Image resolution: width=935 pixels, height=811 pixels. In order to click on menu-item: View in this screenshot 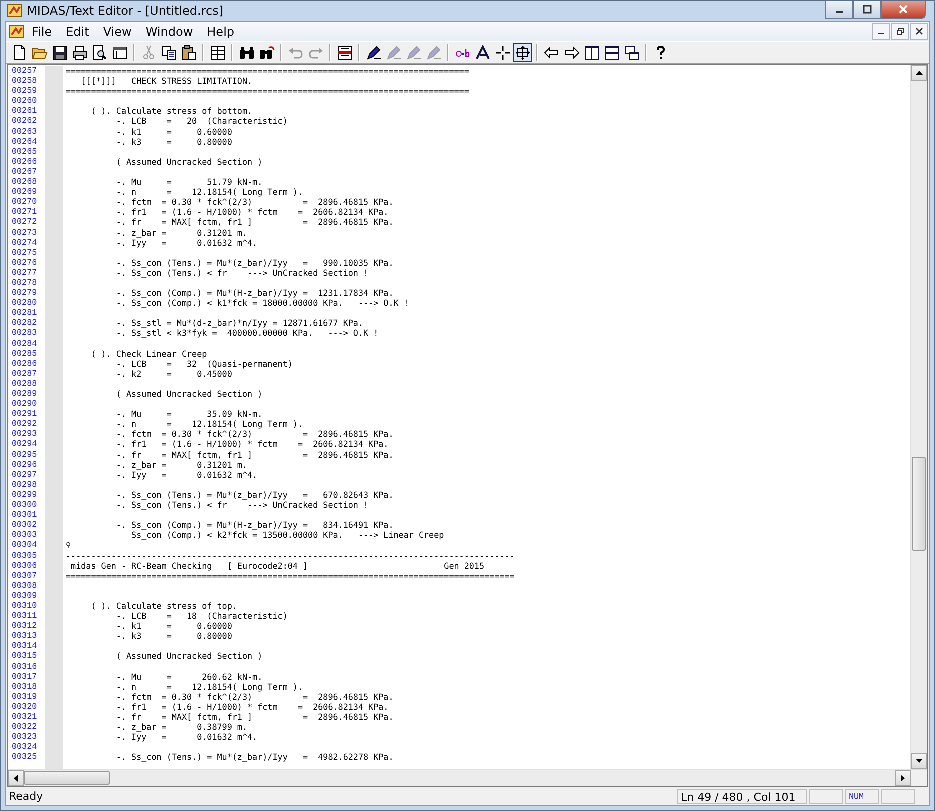, I will do `click(117, 31)`.